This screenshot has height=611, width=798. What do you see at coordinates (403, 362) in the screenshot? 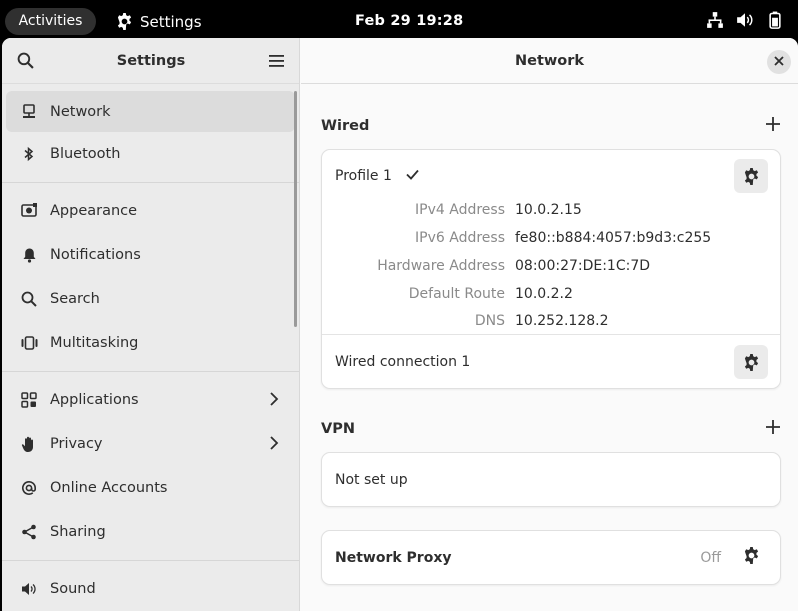
I see `connection-name: Wired connection 1` at bounding box center [403, 362].